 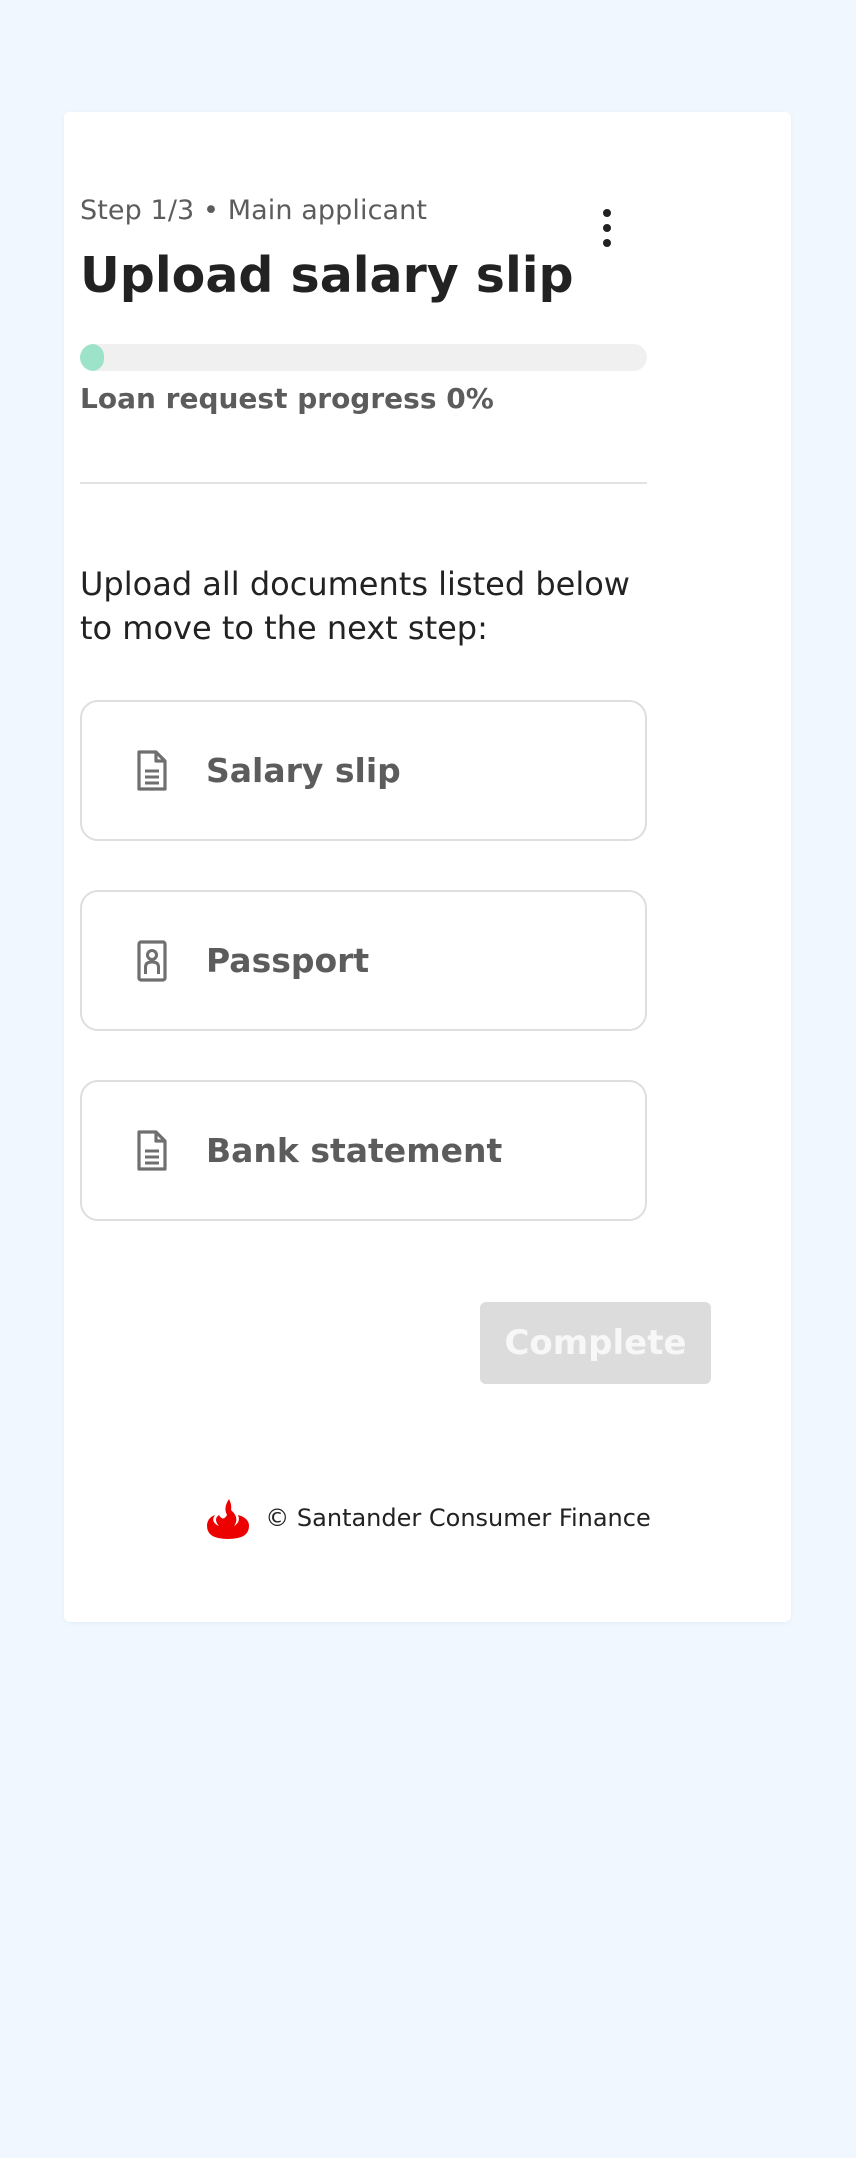 I want to click on passport-icon, so click(x=152, y=961).